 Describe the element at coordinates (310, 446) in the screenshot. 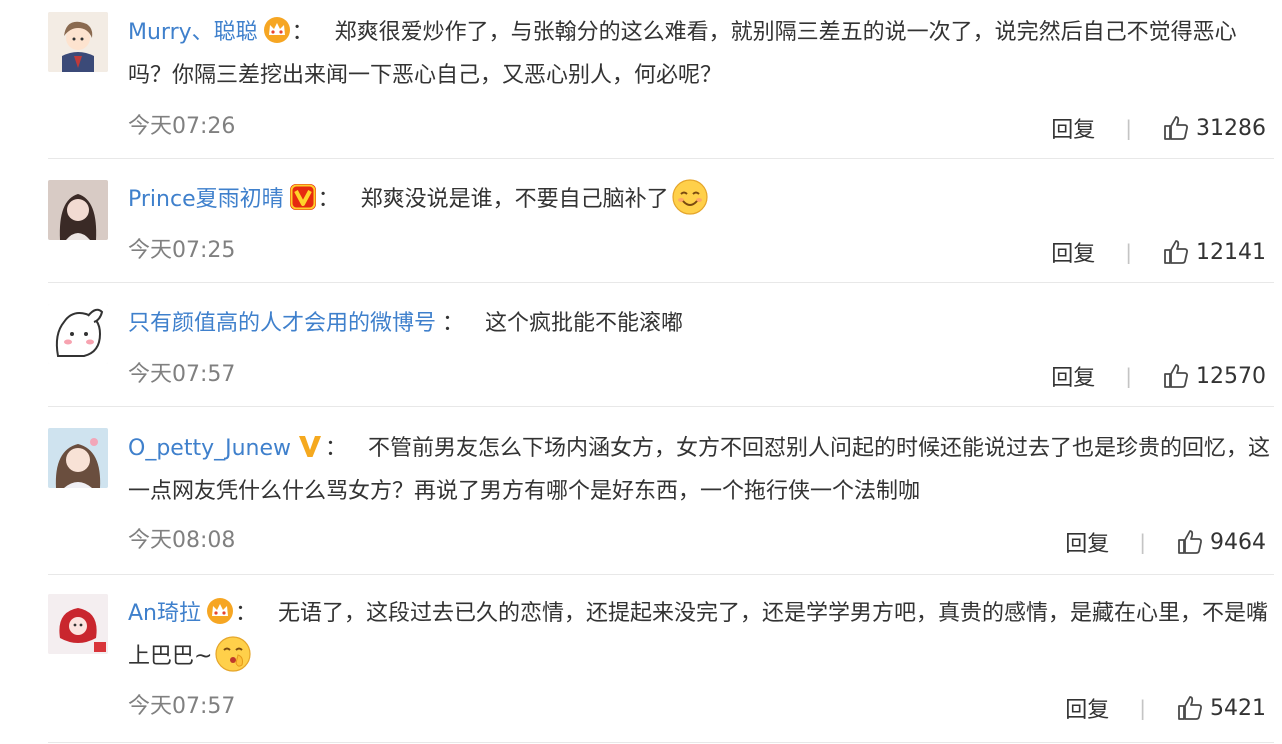

I see `verified-v-icon` at that location.